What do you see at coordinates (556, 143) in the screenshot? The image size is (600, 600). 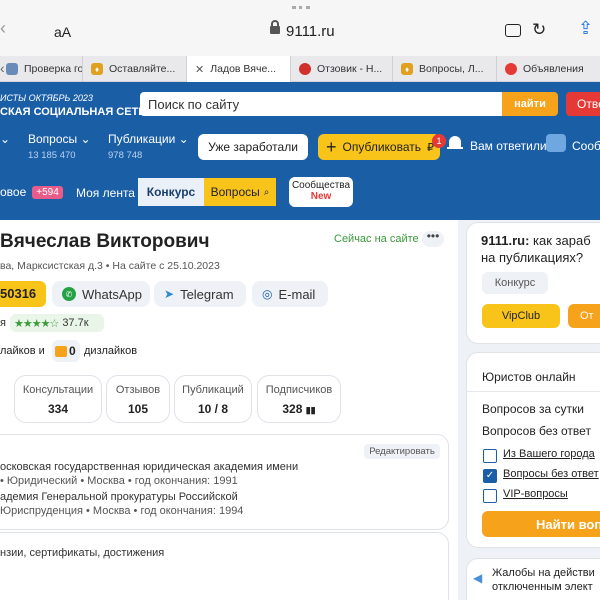 I see `messages-icon` at bounding box center [556, 143].